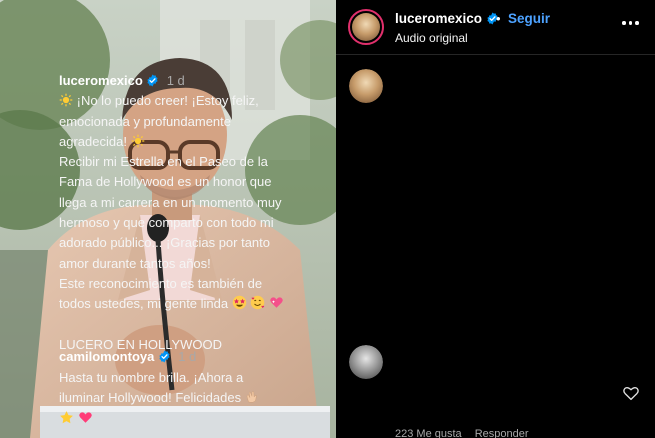 The width and height of the screenshot is (655, 438). What do you see at coordinates (276, 303) in the screenshot?
I see `sparkling-heart-emoji-icon` at bounding box center [276, 303].